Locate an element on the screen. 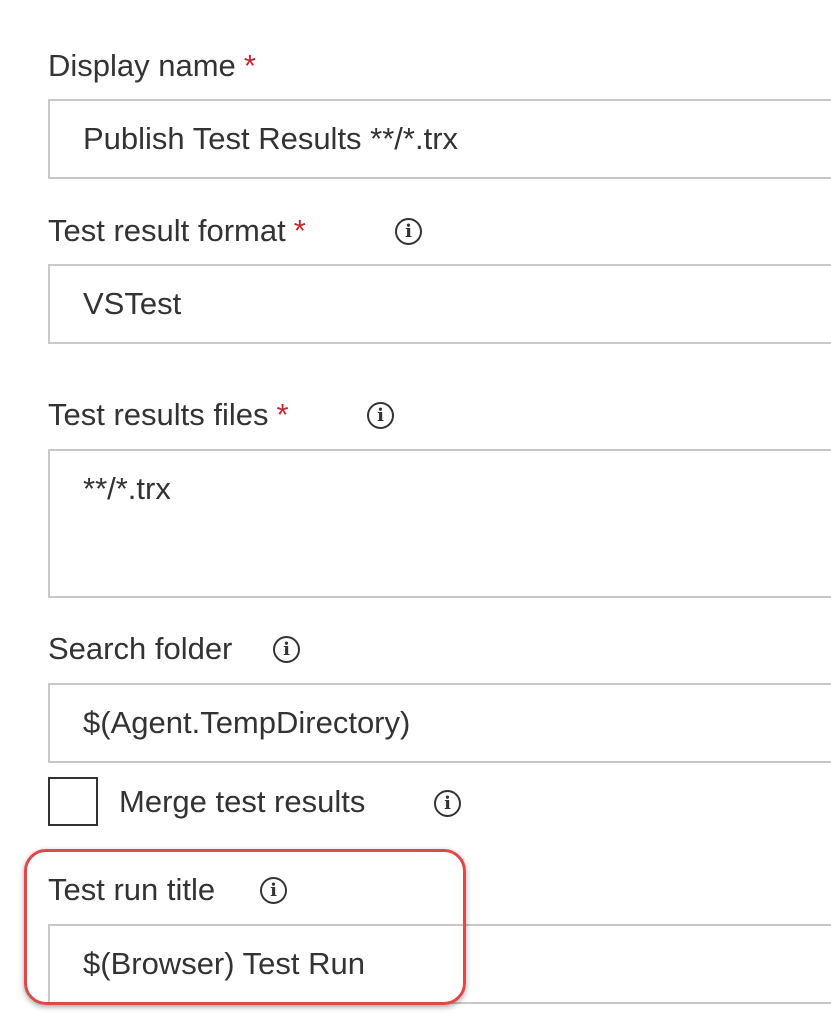 This screenshot has height=1019, width=831. test-results-files-label: Test results files * is located at coordinates (168, 415).